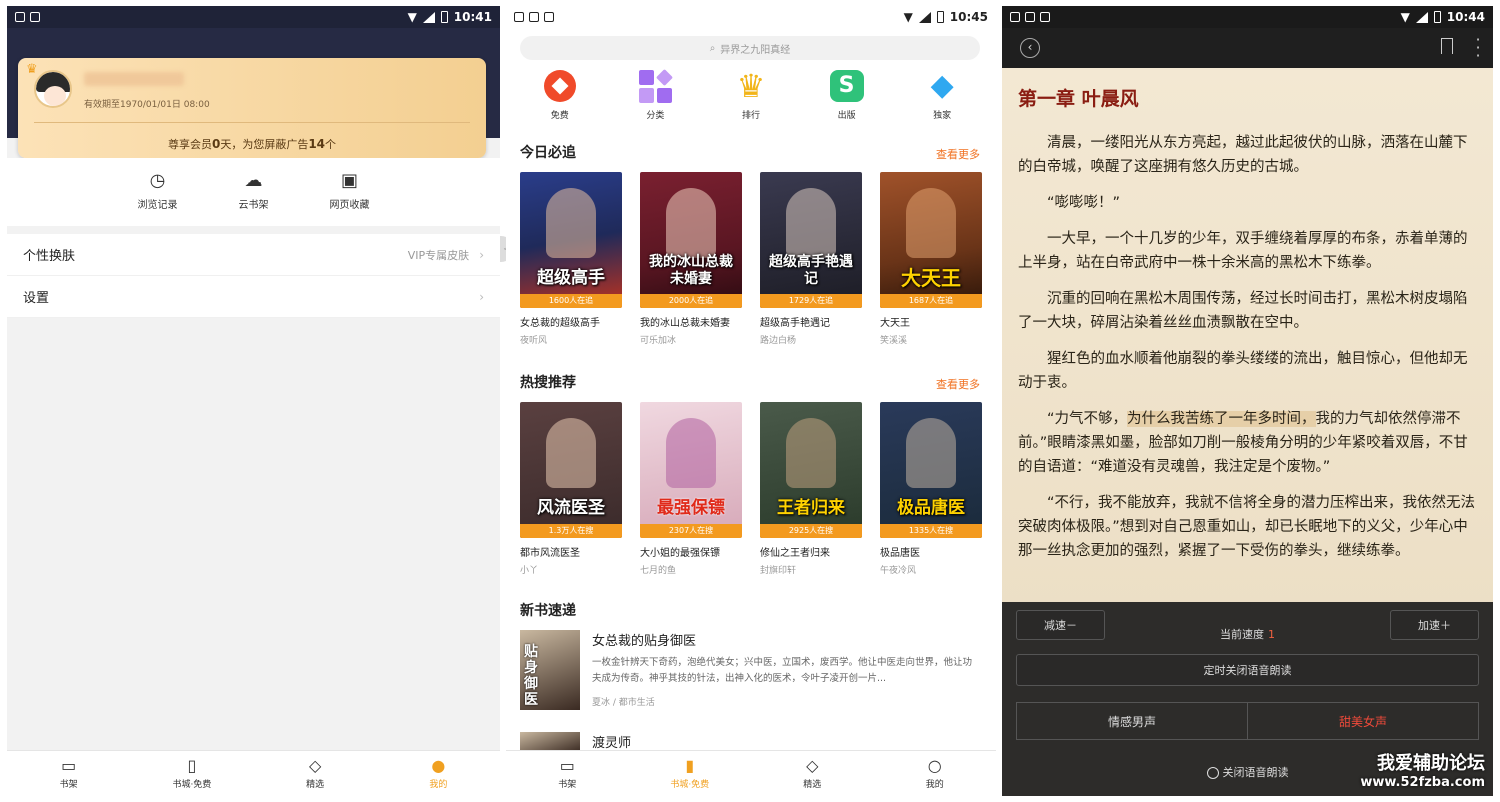  I want to click on status-bar: ▼ 10:44, so click(1247, 17).